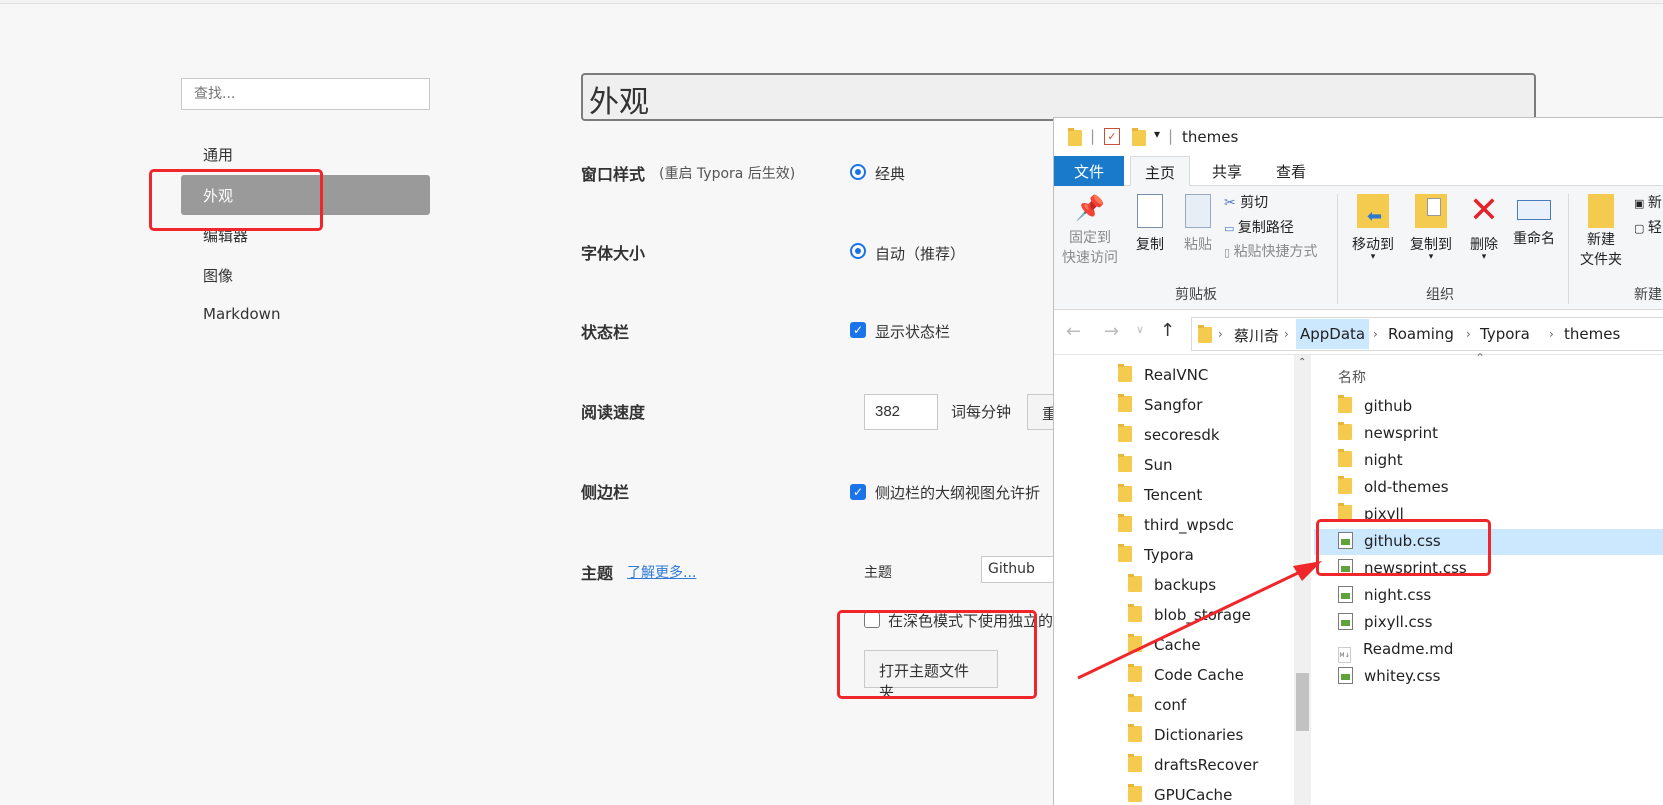 This screenshot has width=1663, height=805. What do you see at coordinates (1302, 702) in the screenshot?
I see `scrollbar-thumb` at bounding box center [1302, 702].